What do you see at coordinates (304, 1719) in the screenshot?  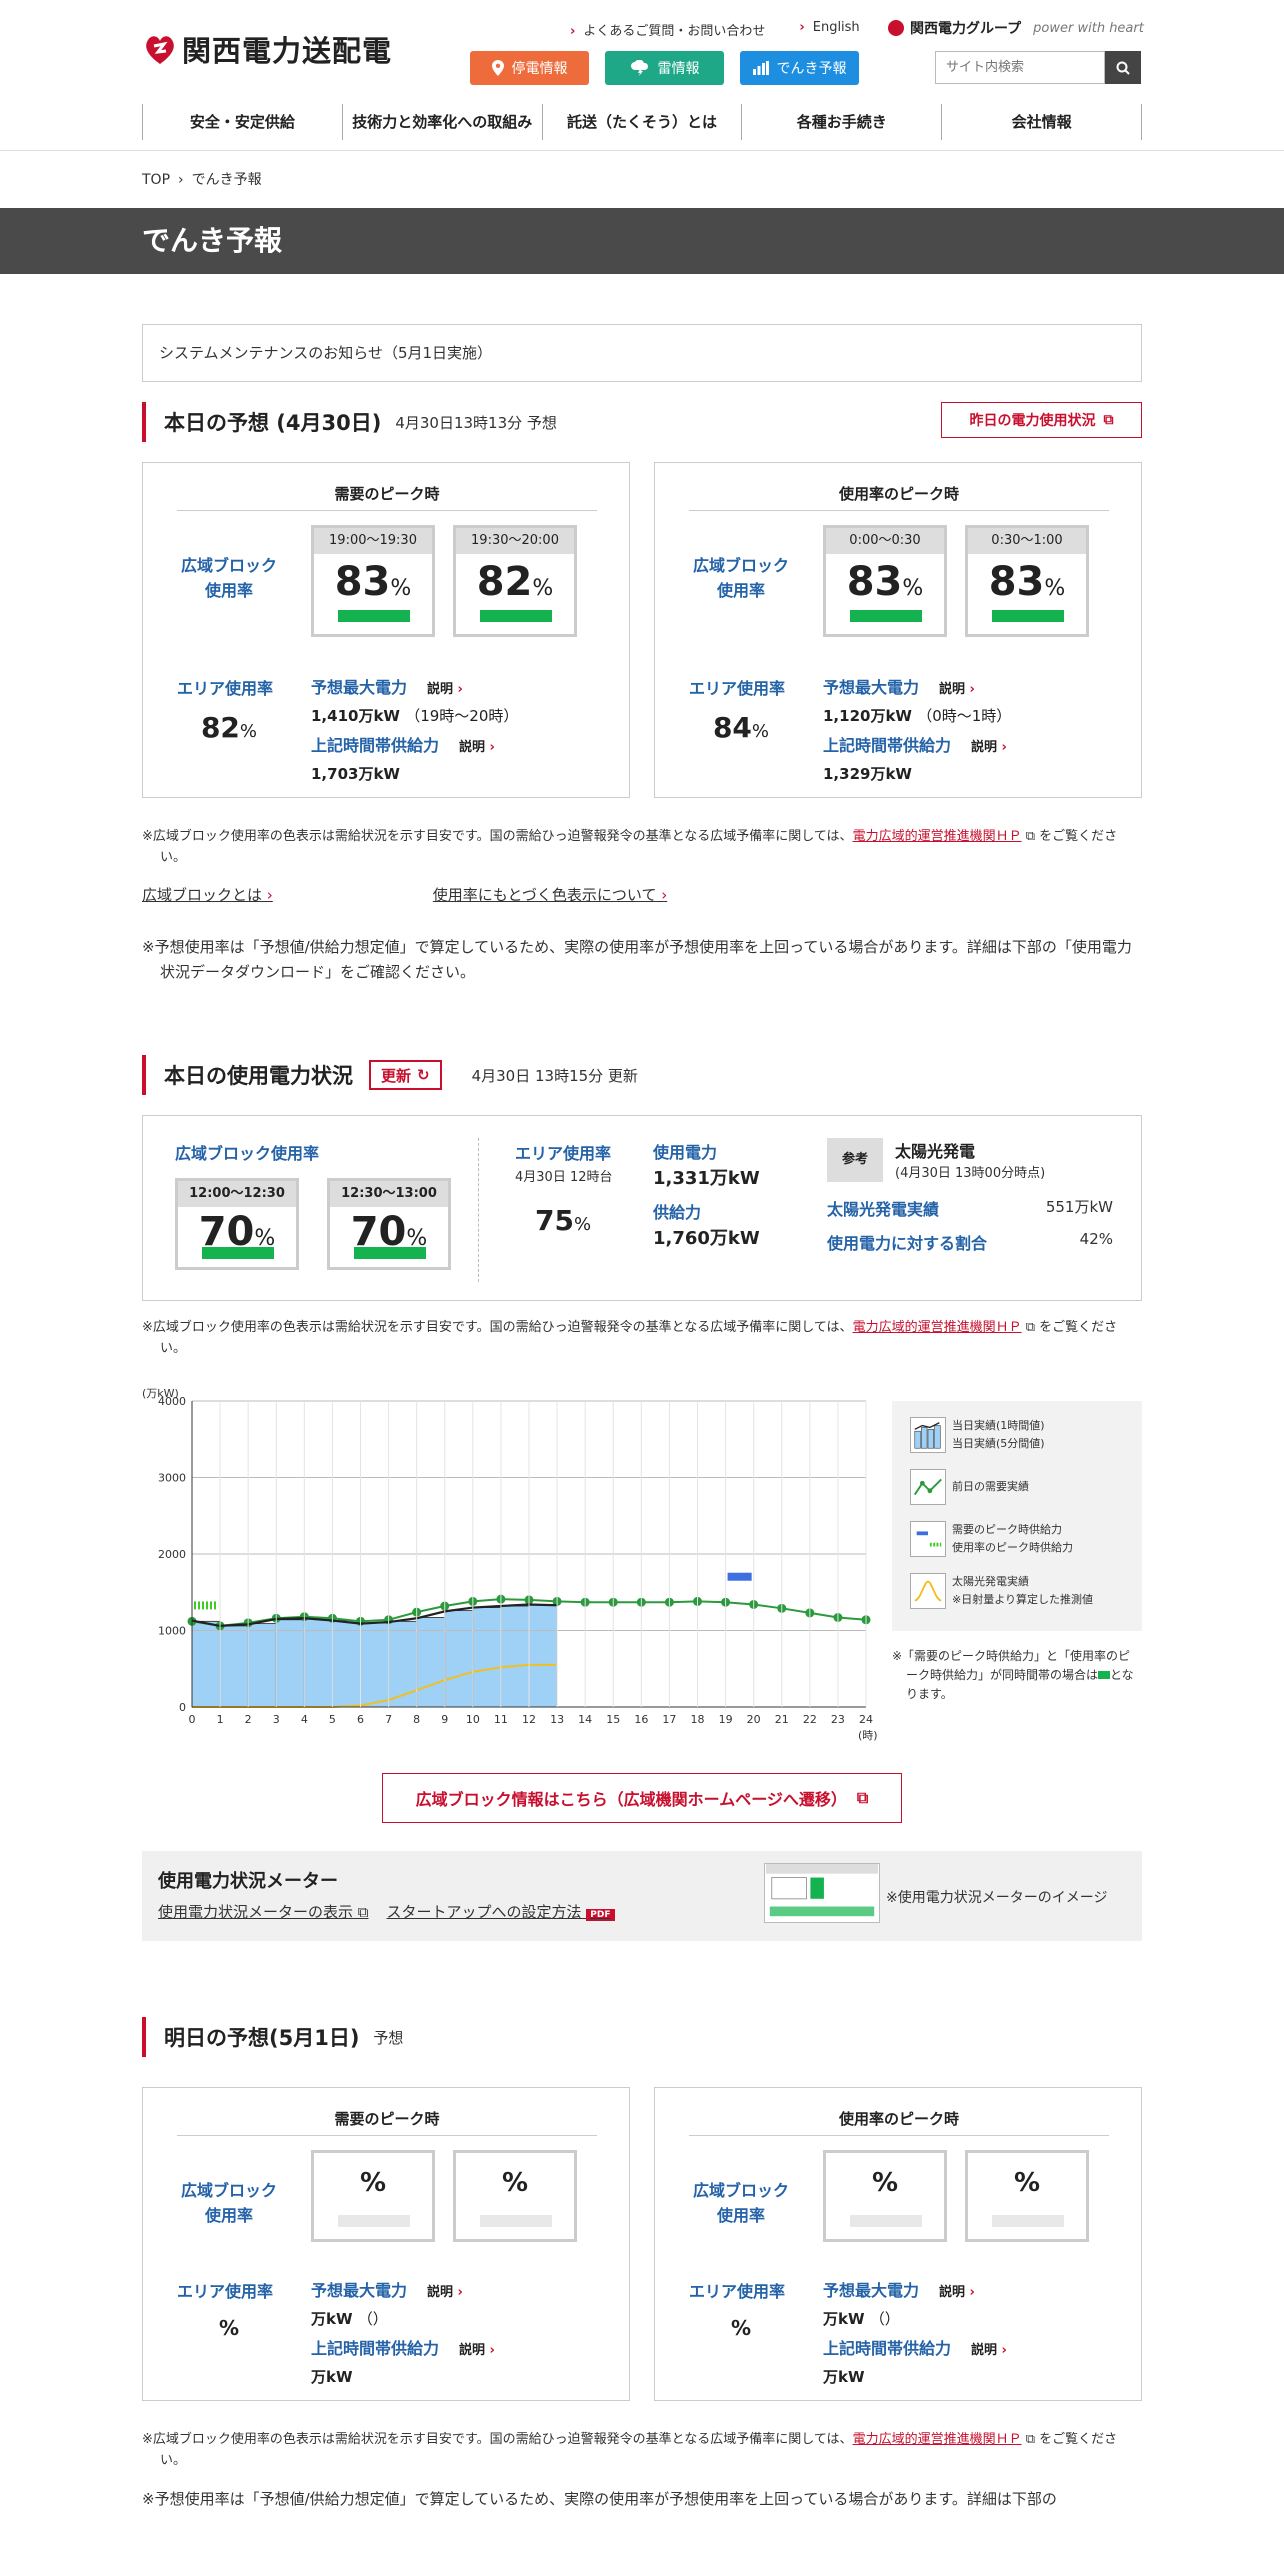 I see `x-tick-label: 4` at bounding box center [304, 1719].